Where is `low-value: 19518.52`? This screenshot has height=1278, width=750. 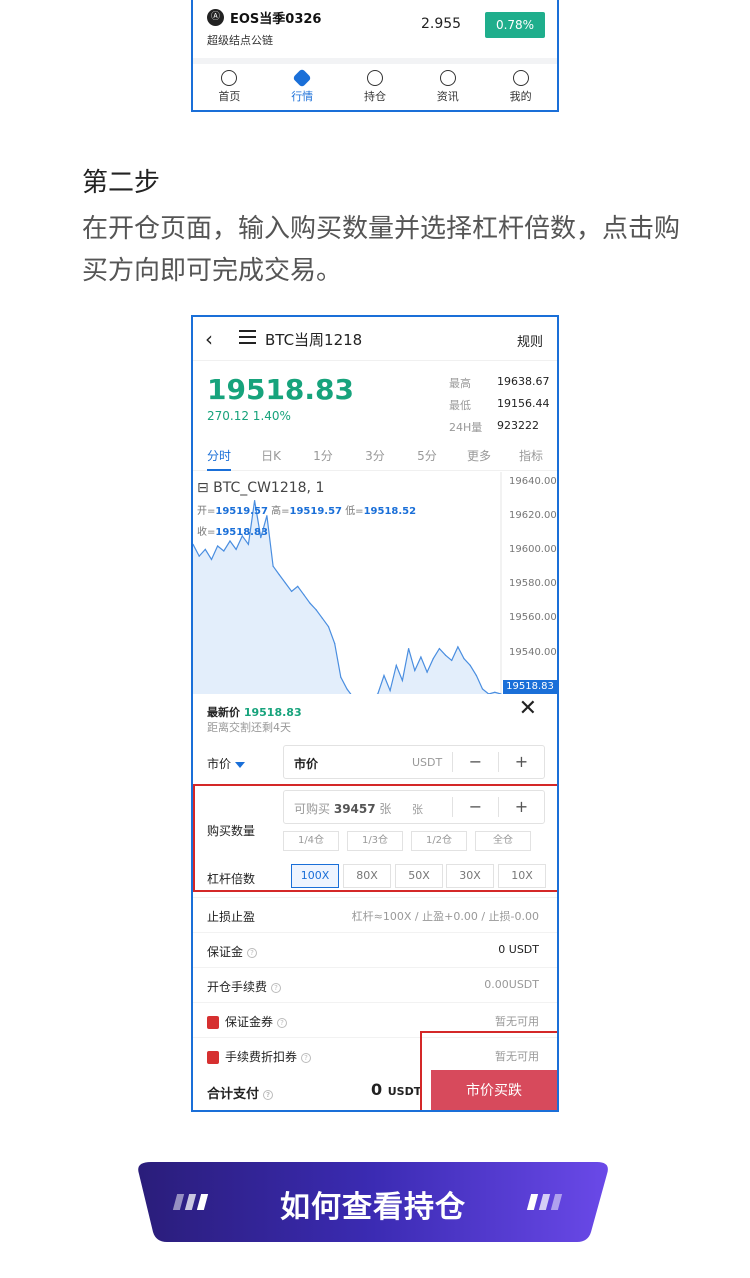 low-value: 19518.52 is located at coordinates (390, 511).